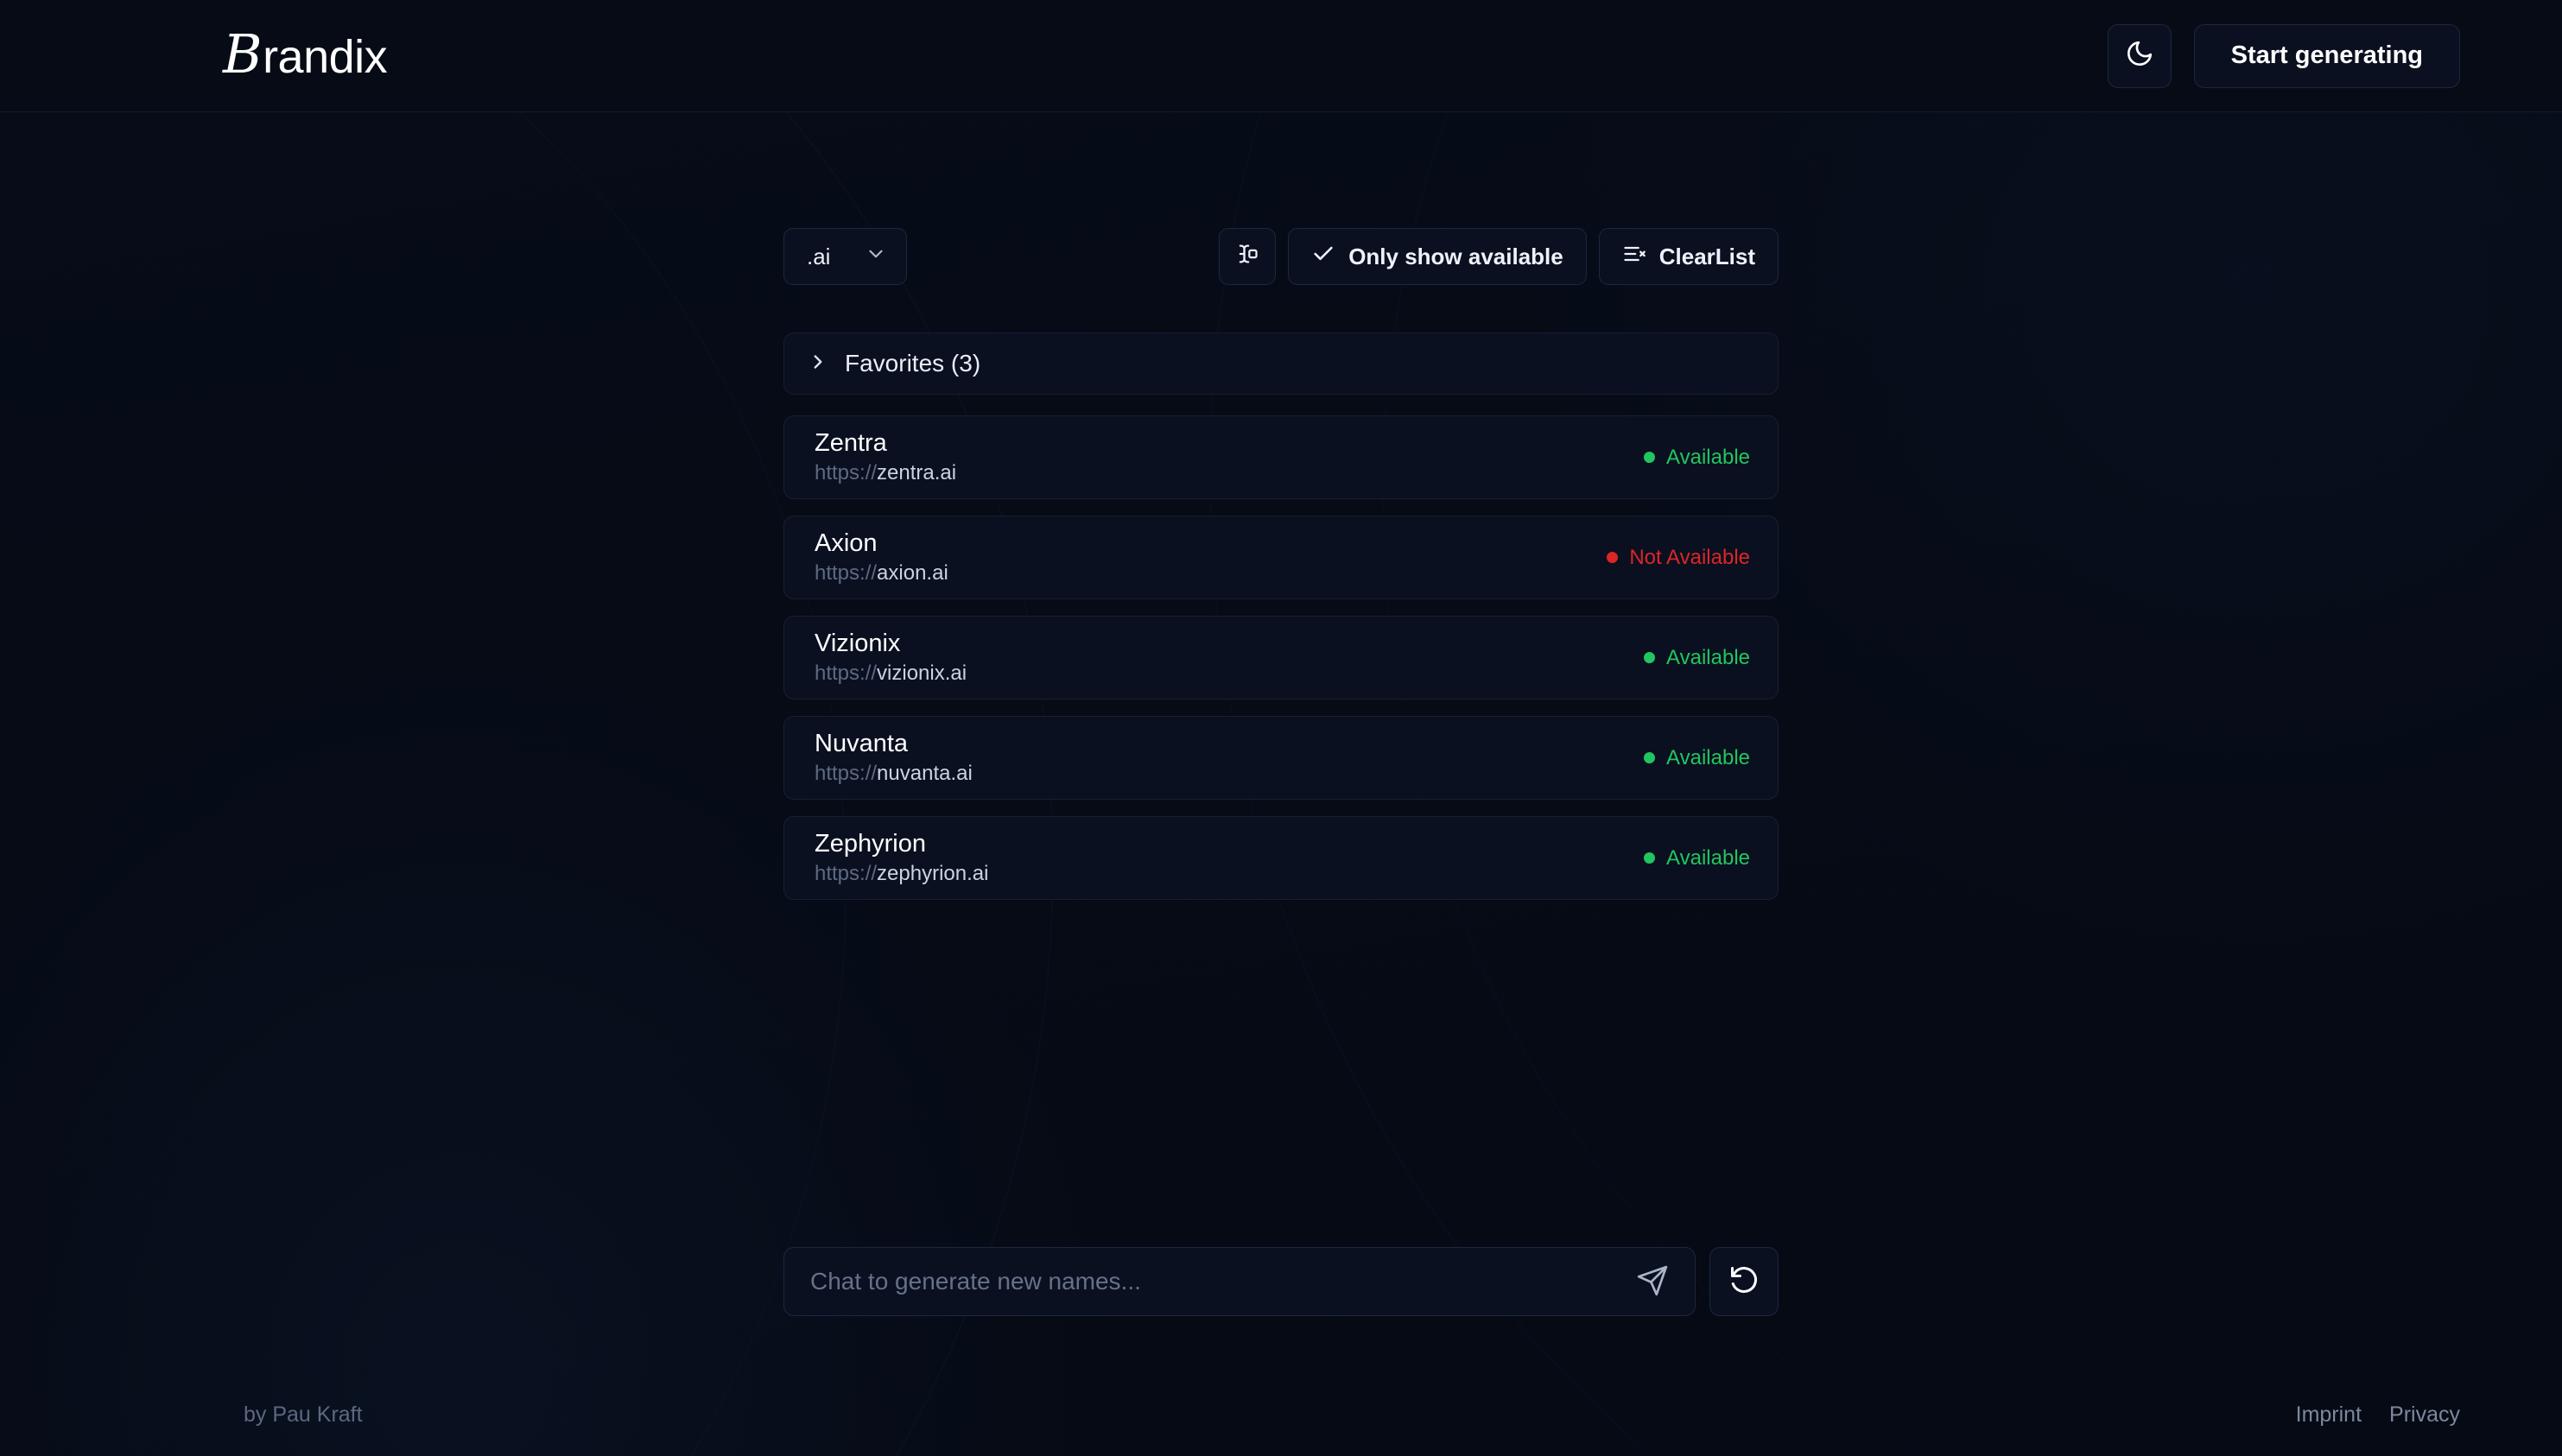  I want to click on result-url: https://zentra.ai, so click(885, 473).